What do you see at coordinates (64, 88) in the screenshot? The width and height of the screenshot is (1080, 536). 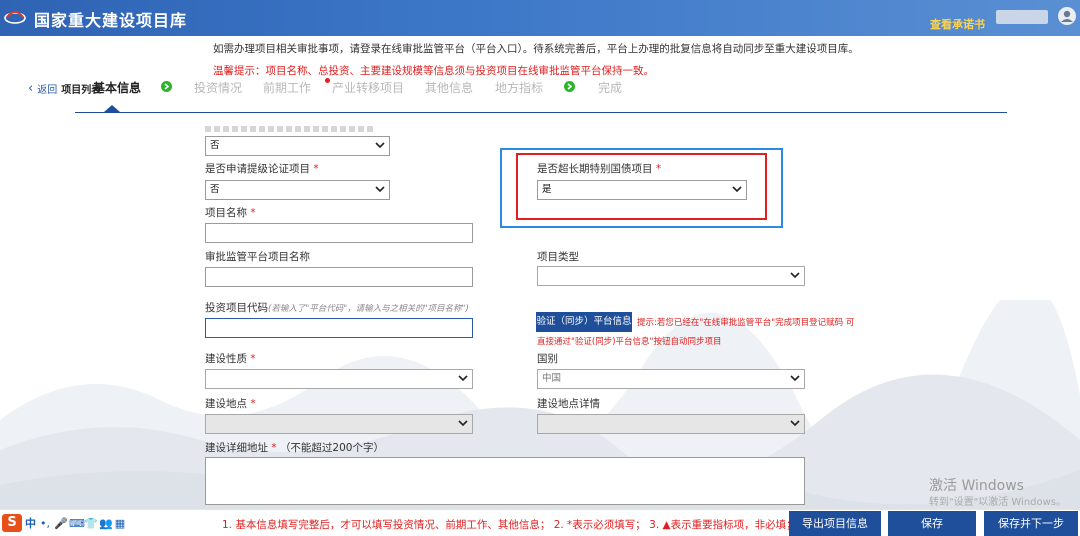 I see `back-to-list-link: ‹ 返回 项目列表` at bounding box center [64, 88].